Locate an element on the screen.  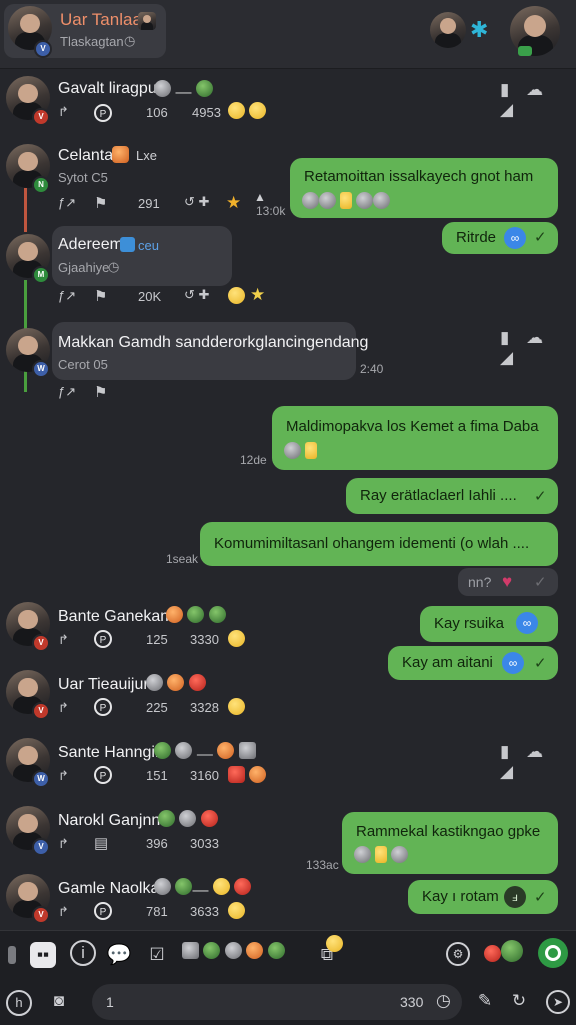
outgoing-message: Rammekal kastikngao gpke is located at coordinates (450, 843).